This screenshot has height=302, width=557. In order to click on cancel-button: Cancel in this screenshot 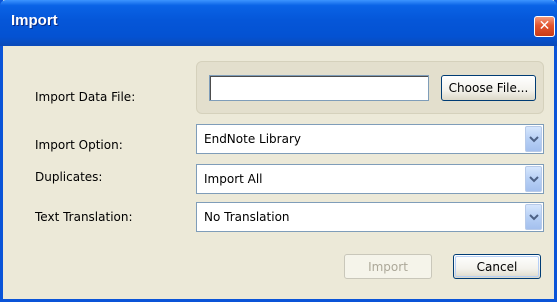, I will do `click(497, 266)`.